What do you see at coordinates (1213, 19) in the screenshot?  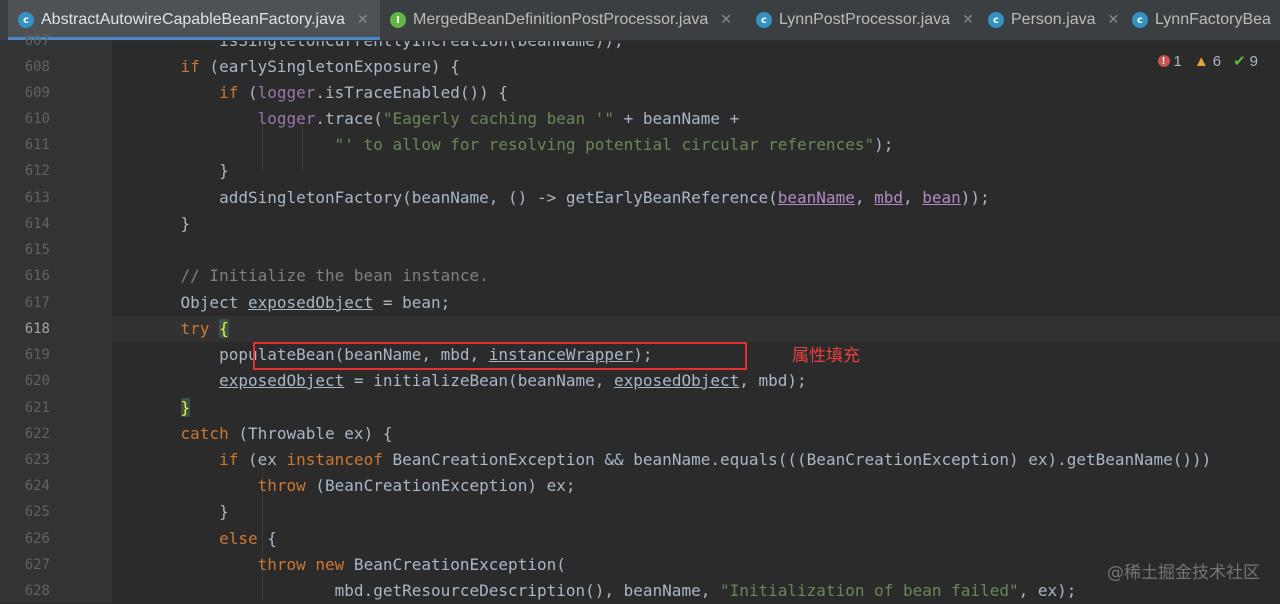 I see `tab-label: LynnFactoryBea` at bounding box center [1213, 19].